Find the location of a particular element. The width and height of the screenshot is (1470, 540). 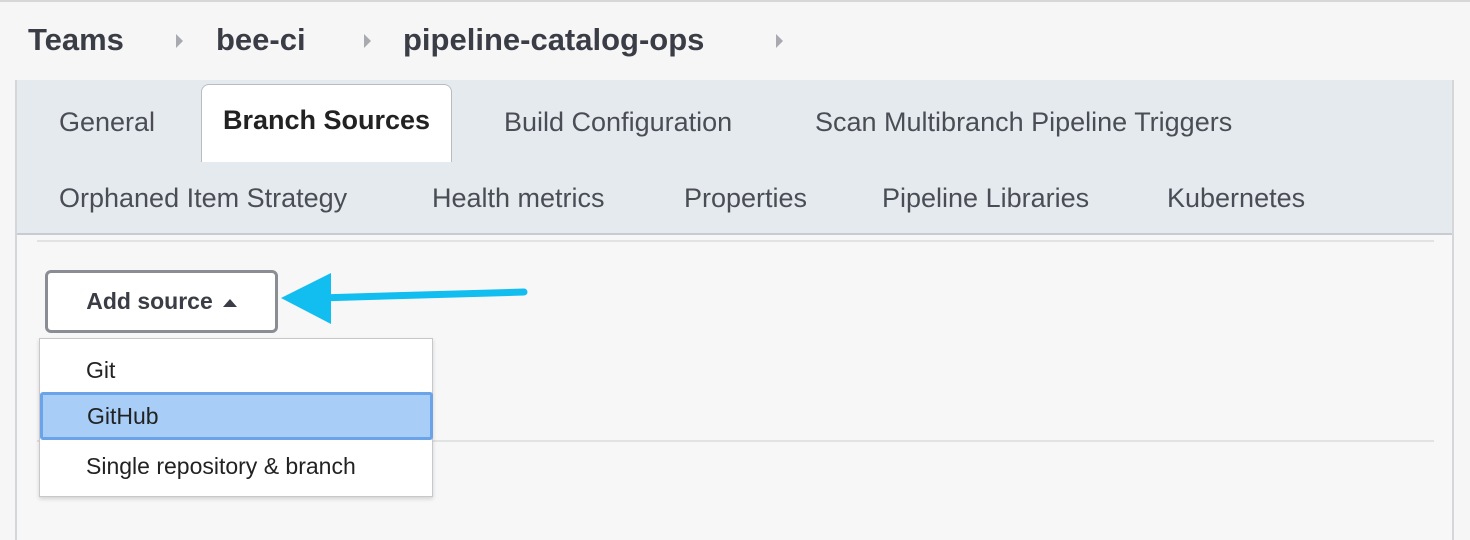

tab-health-metrics: Health metrics is located at coordinates (518, 198).